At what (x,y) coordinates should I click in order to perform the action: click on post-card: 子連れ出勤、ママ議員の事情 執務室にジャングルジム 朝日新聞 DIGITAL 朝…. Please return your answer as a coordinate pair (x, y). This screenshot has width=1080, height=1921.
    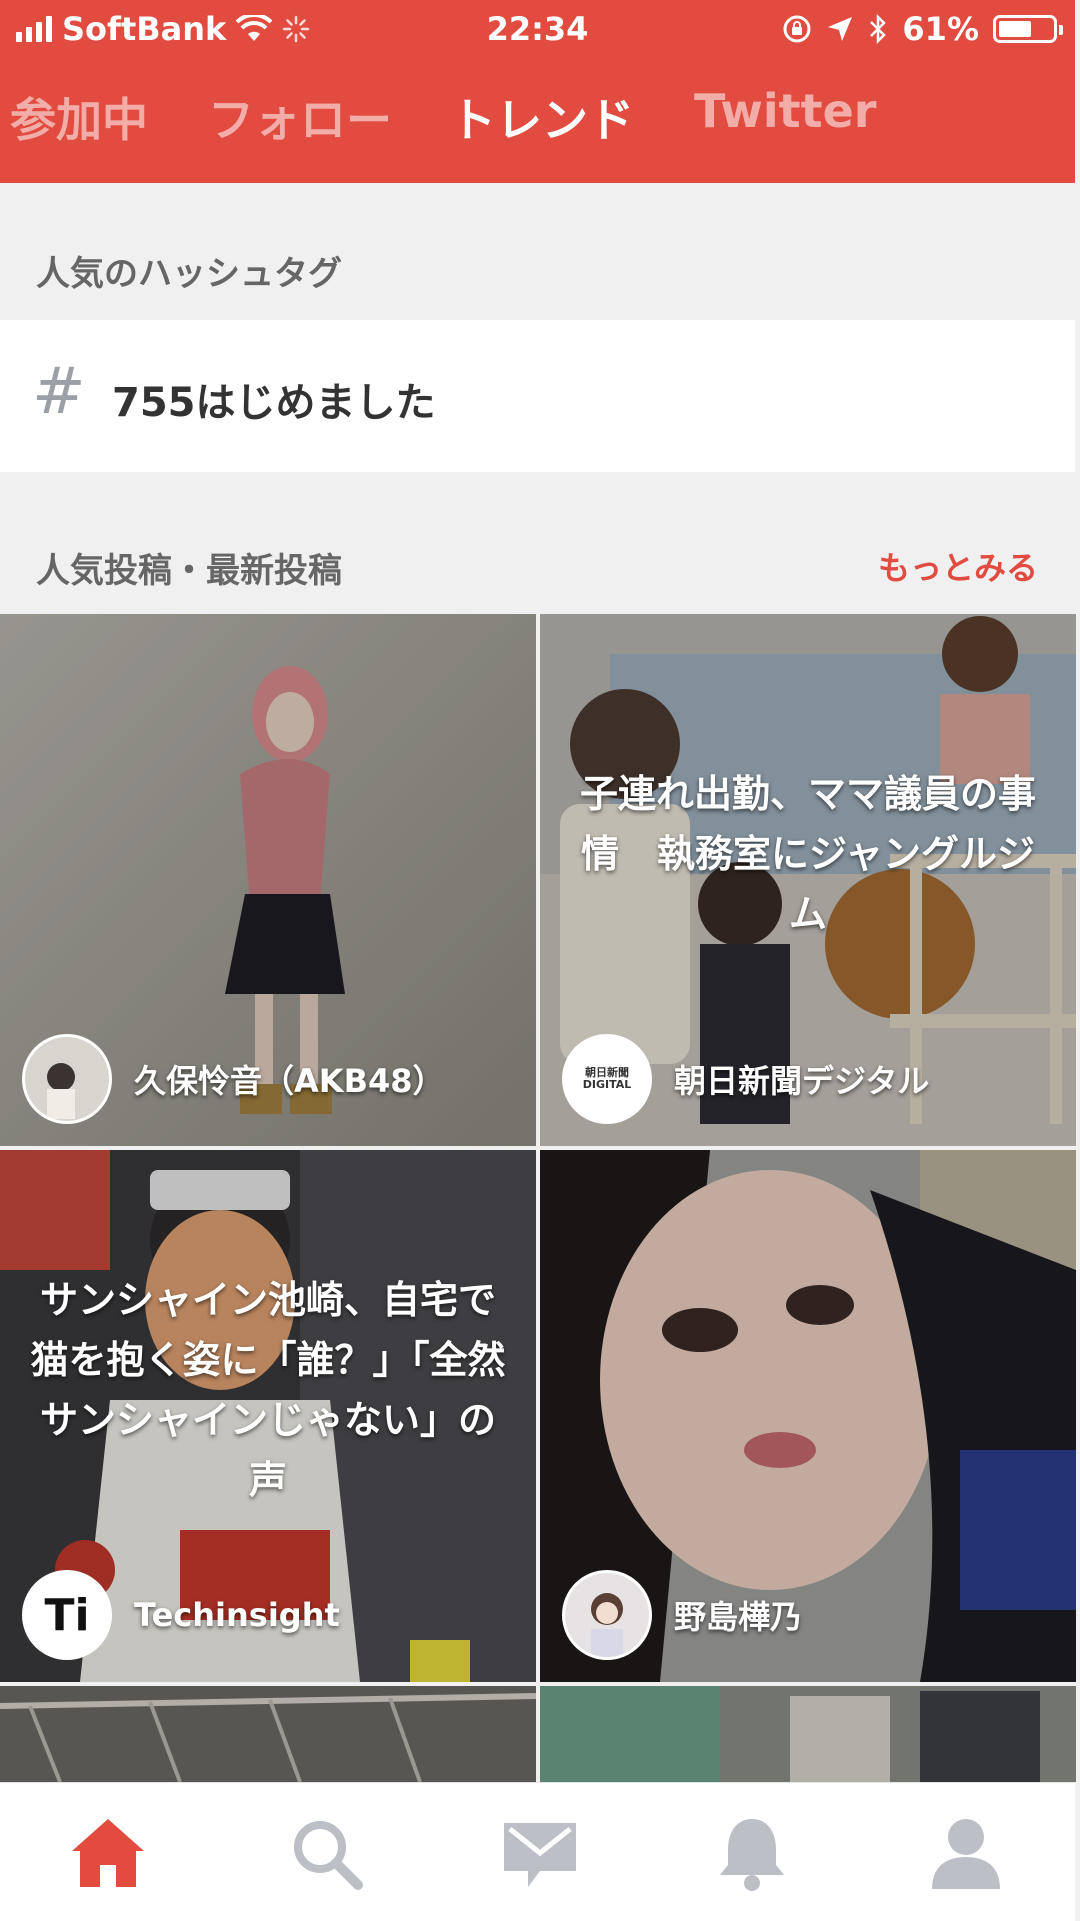
    Looking at the image, I should click on (808, 880).